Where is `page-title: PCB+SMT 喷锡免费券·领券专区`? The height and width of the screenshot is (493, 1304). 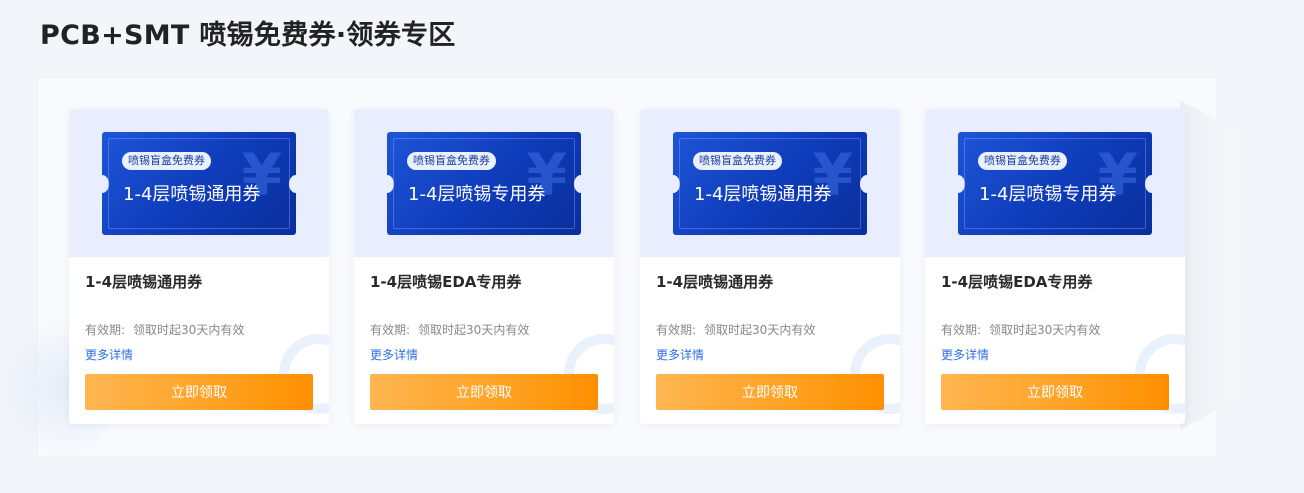
page-title: PCB+SMT 喷锡免费券·领券专区 is located at coordinates (248, 35).